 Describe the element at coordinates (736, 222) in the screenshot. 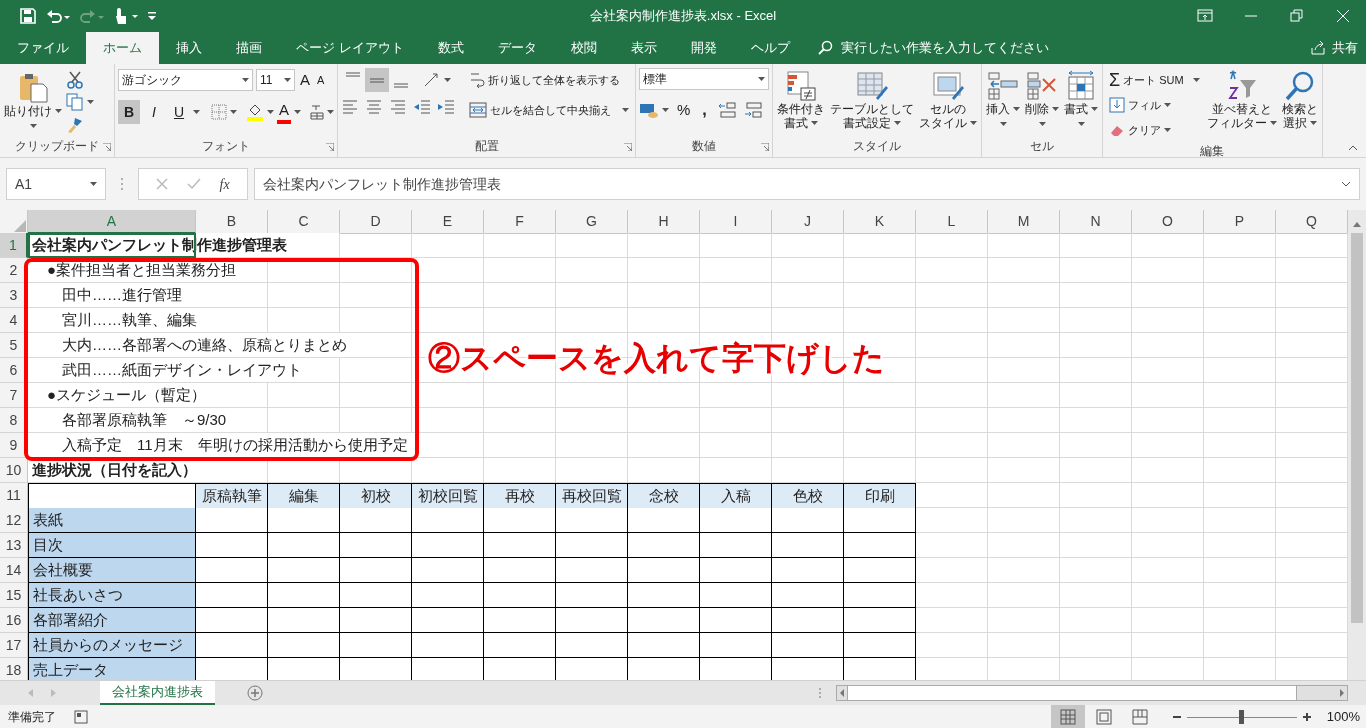

I see `column-header: I` at that location.